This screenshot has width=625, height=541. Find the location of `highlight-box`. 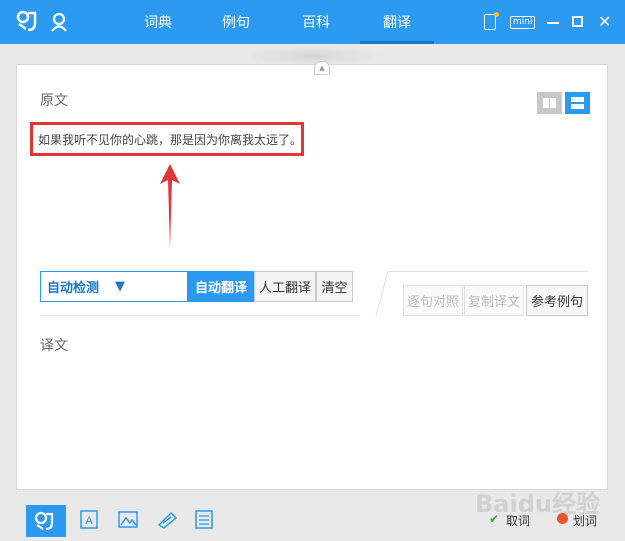

highlight-box is located at coordinates (167, 139).